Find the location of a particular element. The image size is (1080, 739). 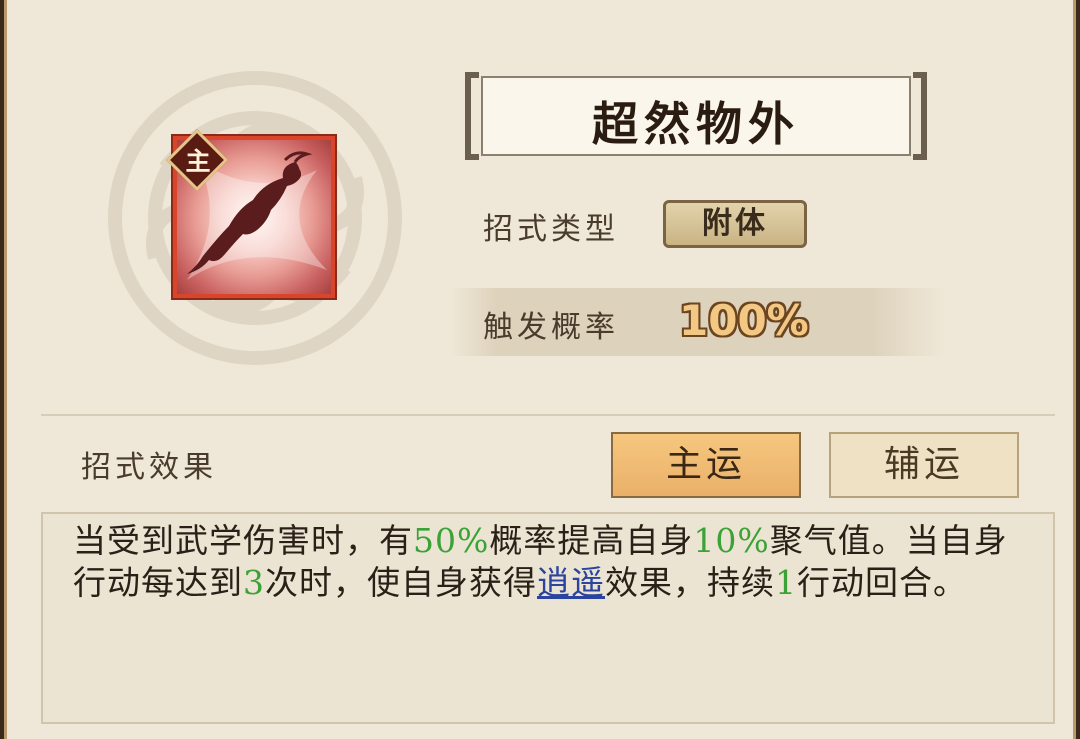

divider is located at coordinates (548, 415).